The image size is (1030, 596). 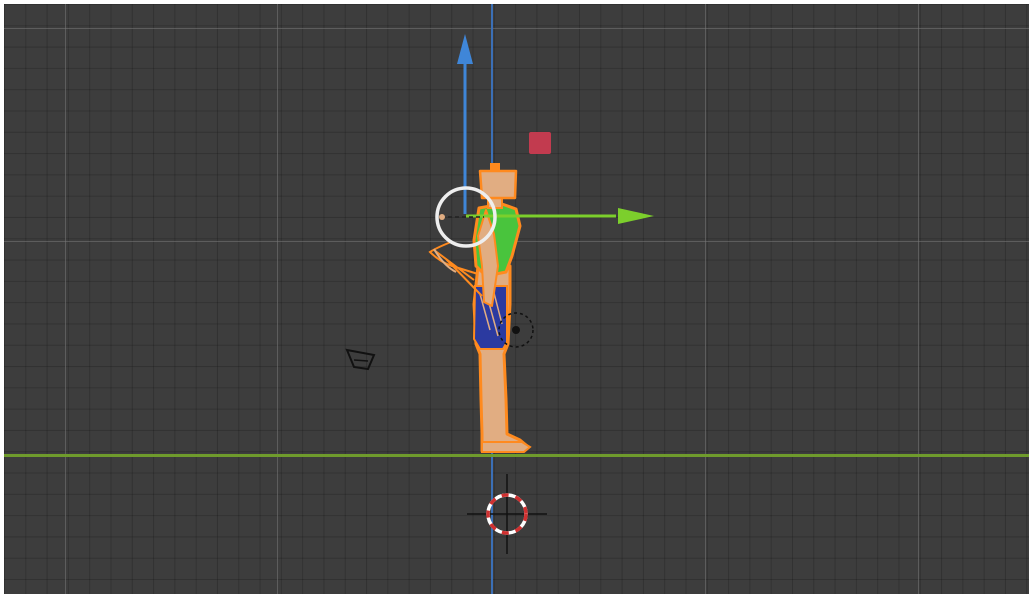 What do you see at coordinates (360, 359) in the screenshot?
I see `camera-icon` at bounding box center [360, 359].